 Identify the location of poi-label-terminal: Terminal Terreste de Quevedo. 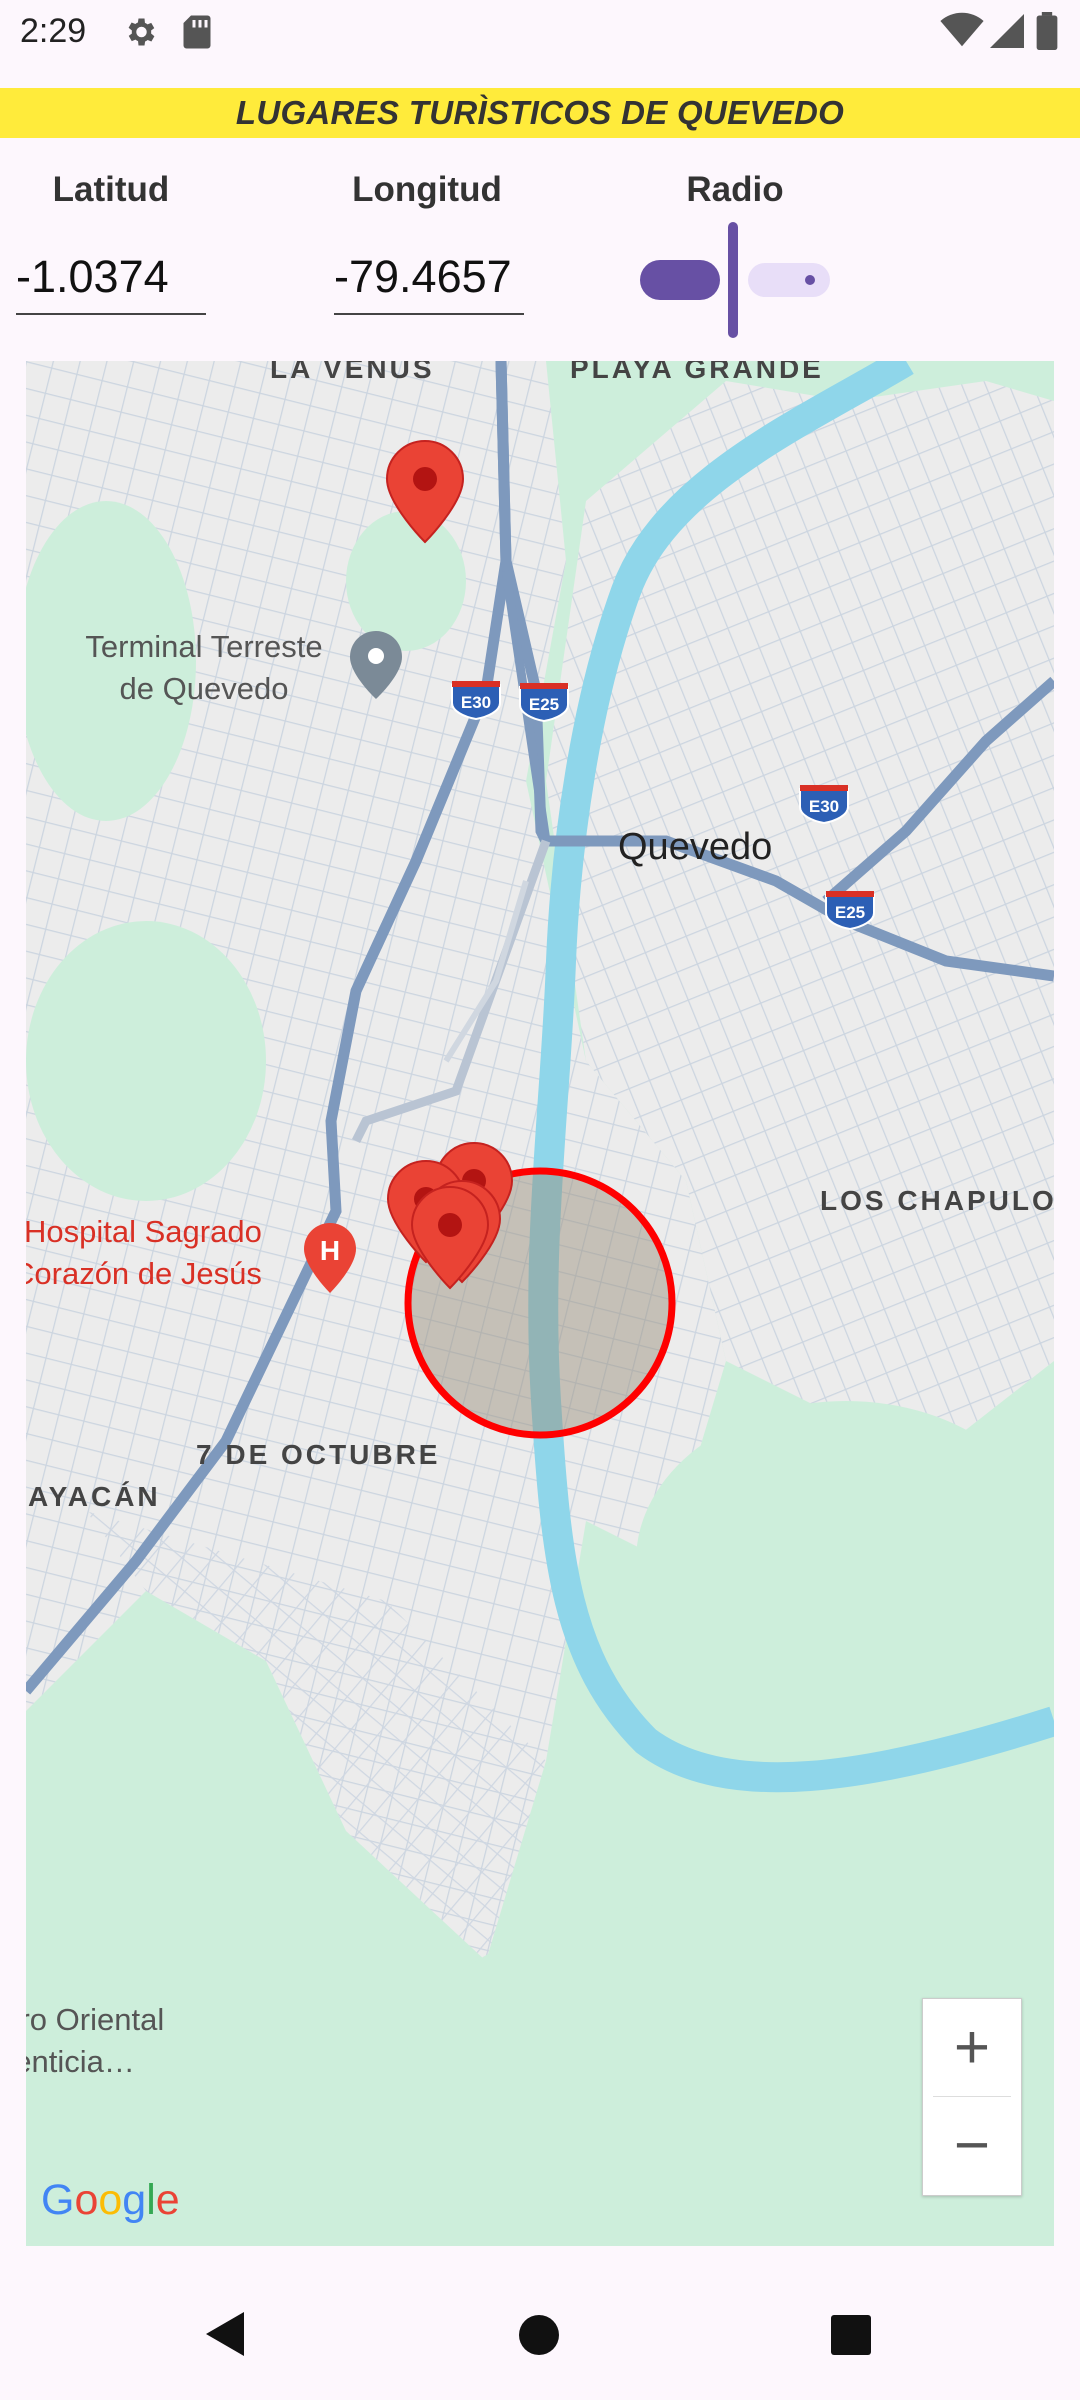
(204, 668).